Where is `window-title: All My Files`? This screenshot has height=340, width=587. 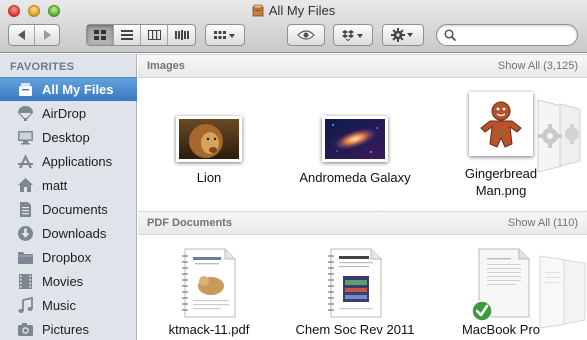
window-title: All My Files is located at coordinates (293, 11).